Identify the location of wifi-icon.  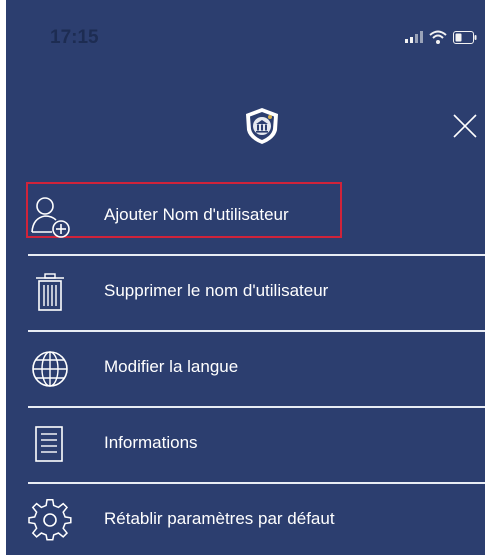
(438, 37).